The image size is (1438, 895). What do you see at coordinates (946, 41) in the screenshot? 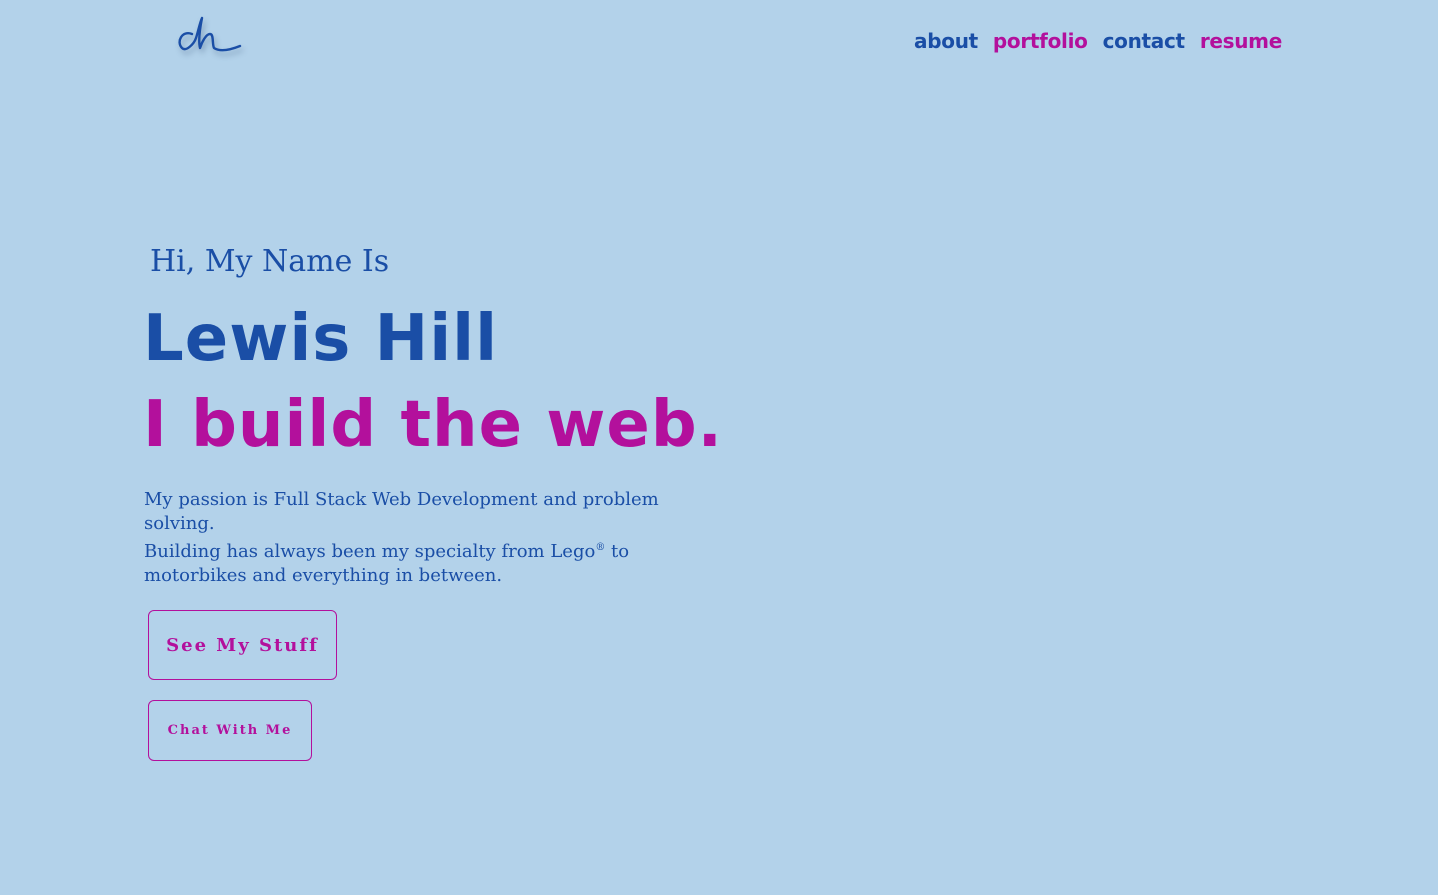
I see `nav-about: about` at bounding box center [946, 41].